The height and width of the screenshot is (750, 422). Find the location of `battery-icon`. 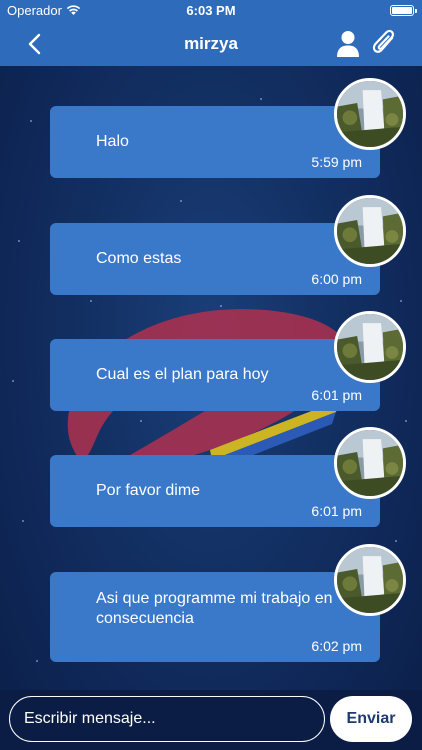

battery-icon is located at coordinates (403, 10).